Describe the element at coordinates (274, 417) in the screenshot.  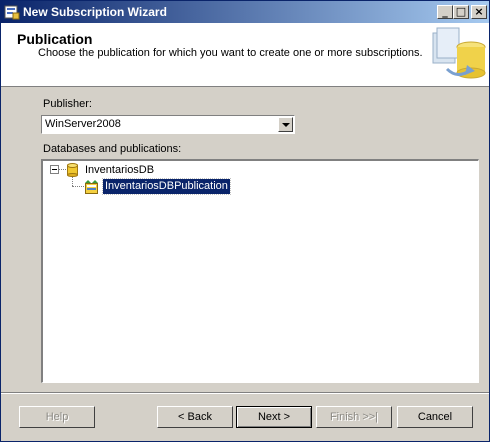
I see `next-button: Next >` at that location.